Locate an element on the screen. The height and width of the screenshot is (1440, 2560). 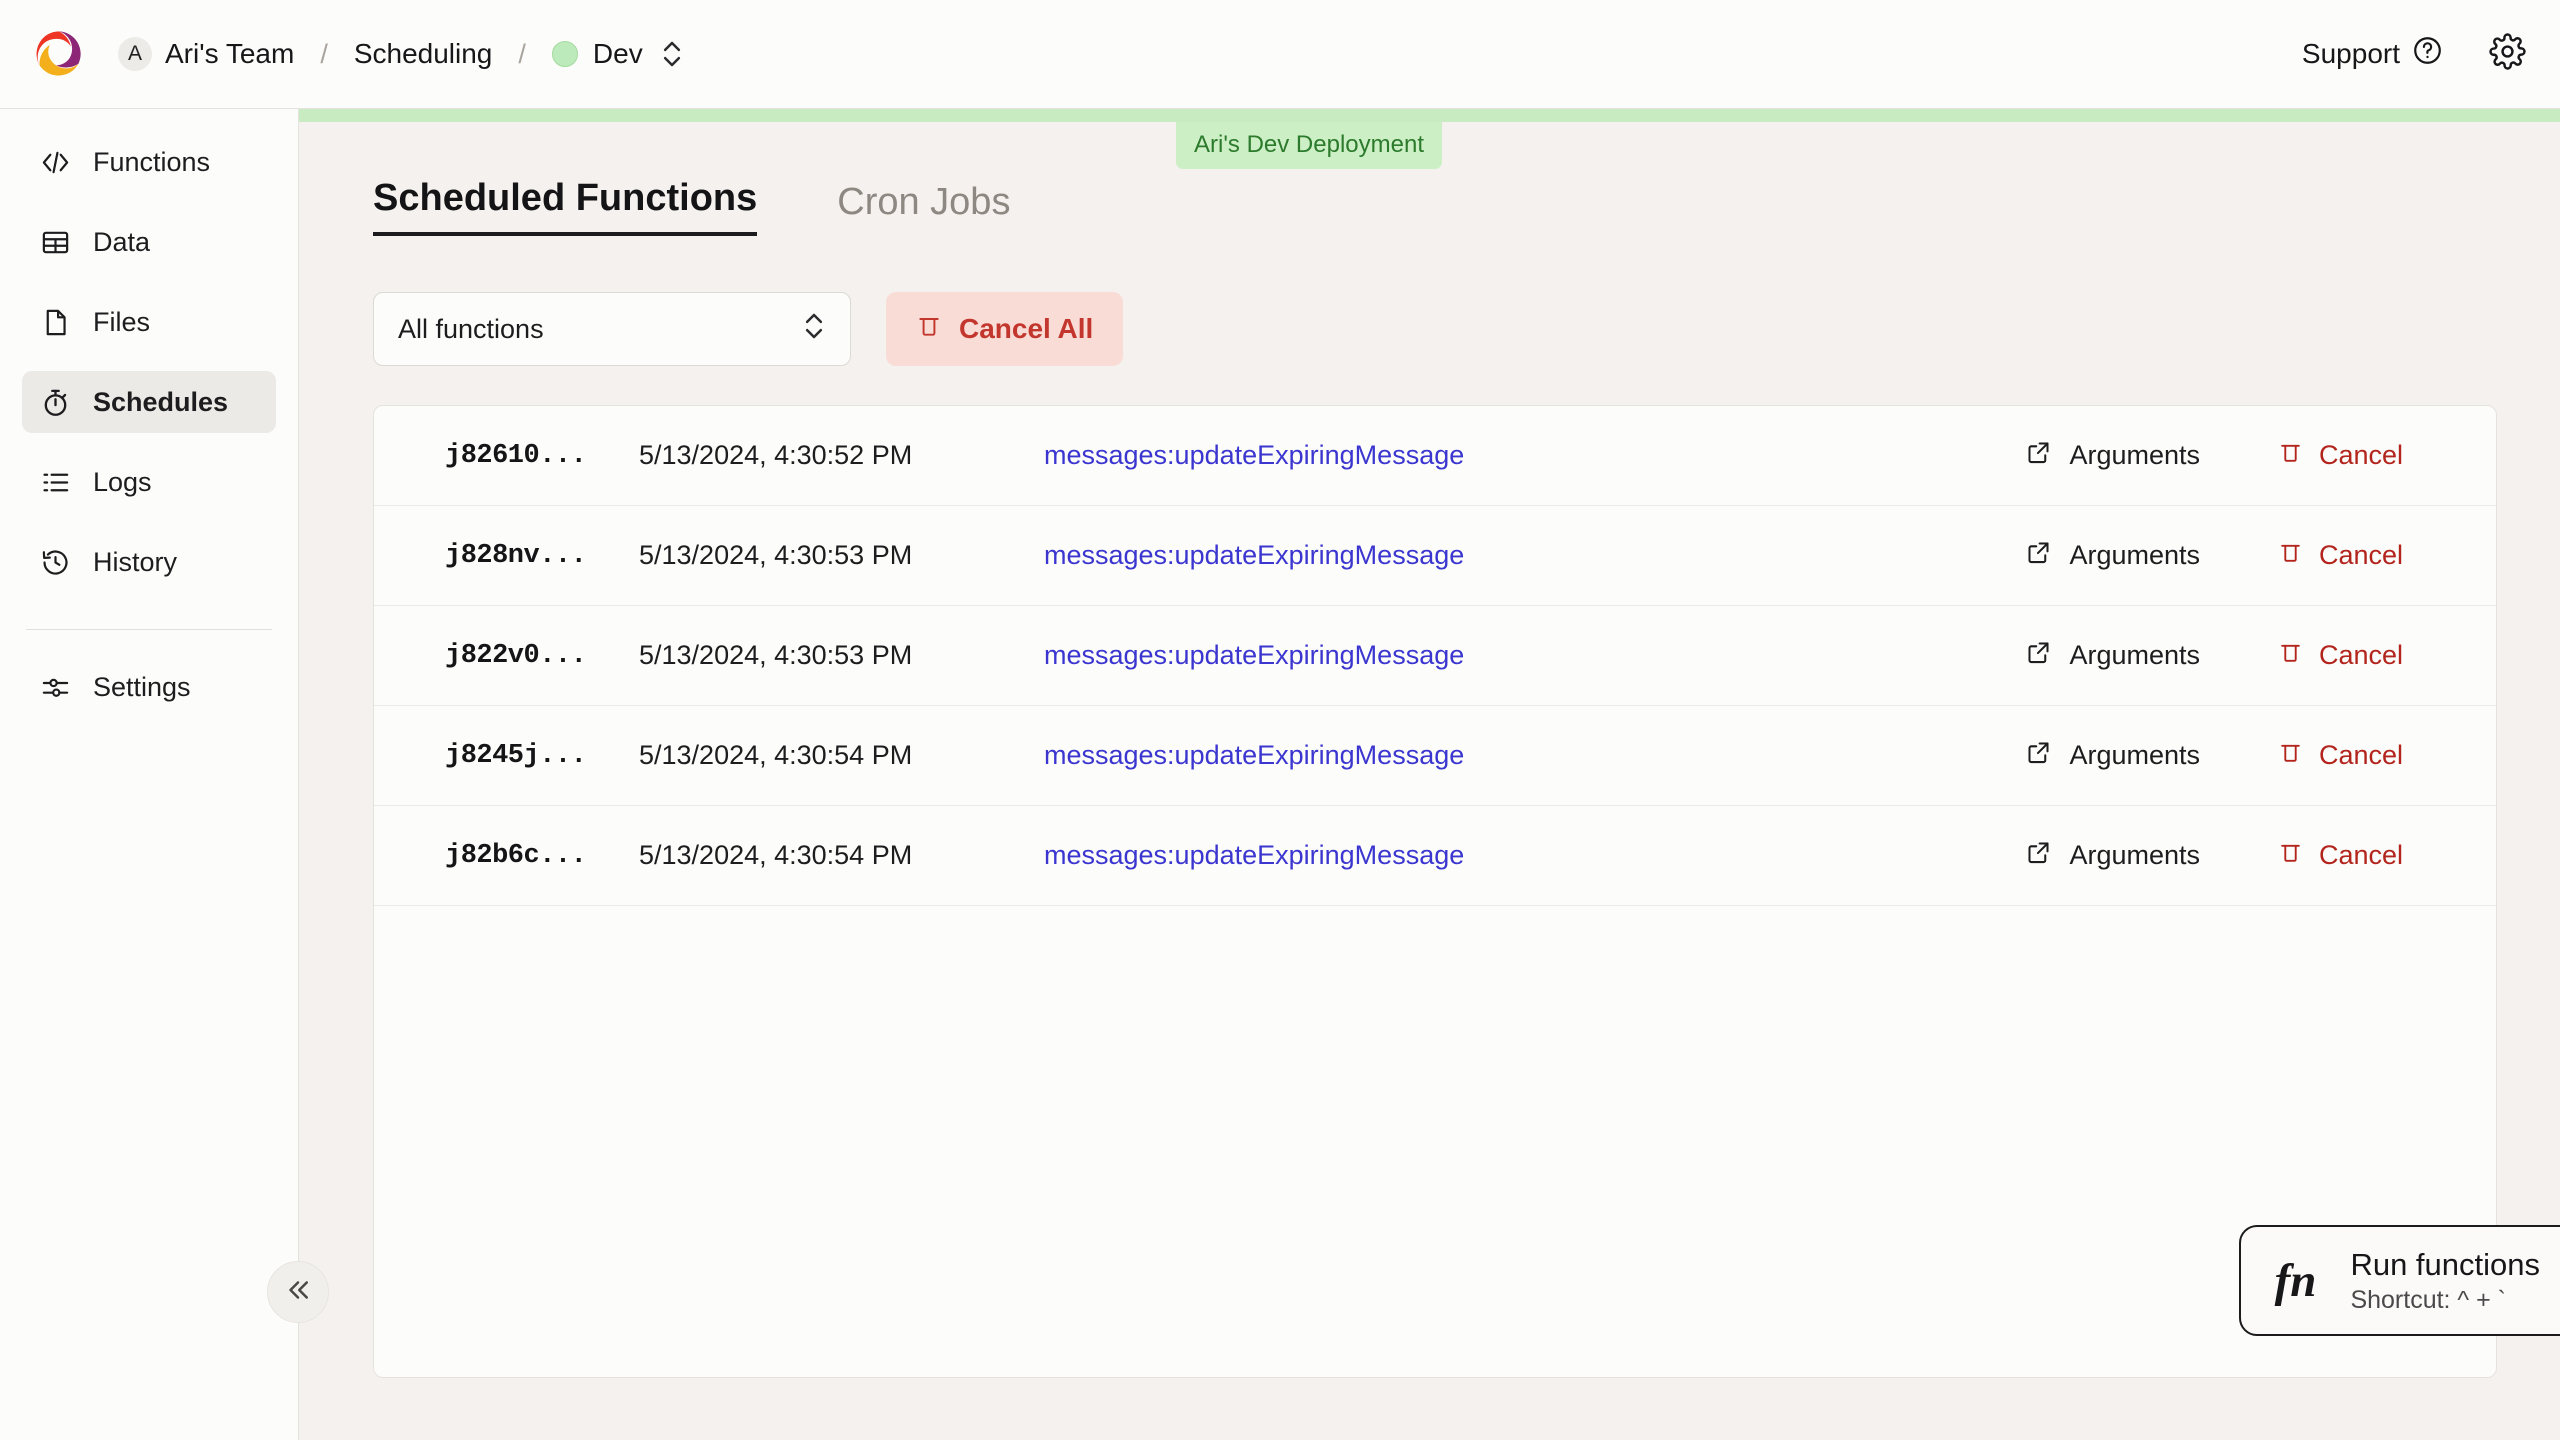
breadcrumb-project: Scheduling is located at coordinates (423, 54).